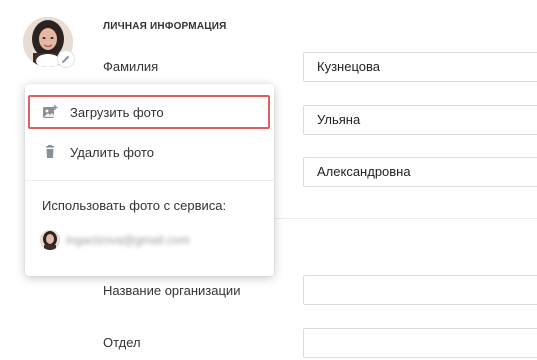  What do you see at coordinates (420, 290) in the screenshot?
I see `organization-field` at bounding box center [420, 290].